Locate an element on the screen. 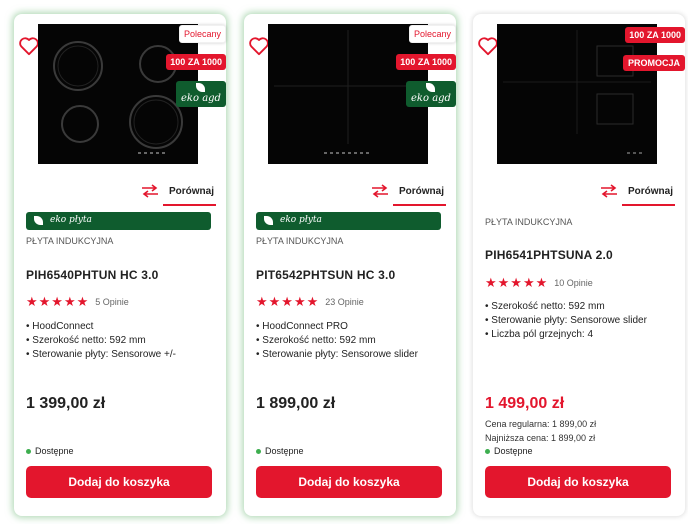 This screenshot has height=524, width=688. product-price: 1 499,00 zł is located at coordinates (525, 403).